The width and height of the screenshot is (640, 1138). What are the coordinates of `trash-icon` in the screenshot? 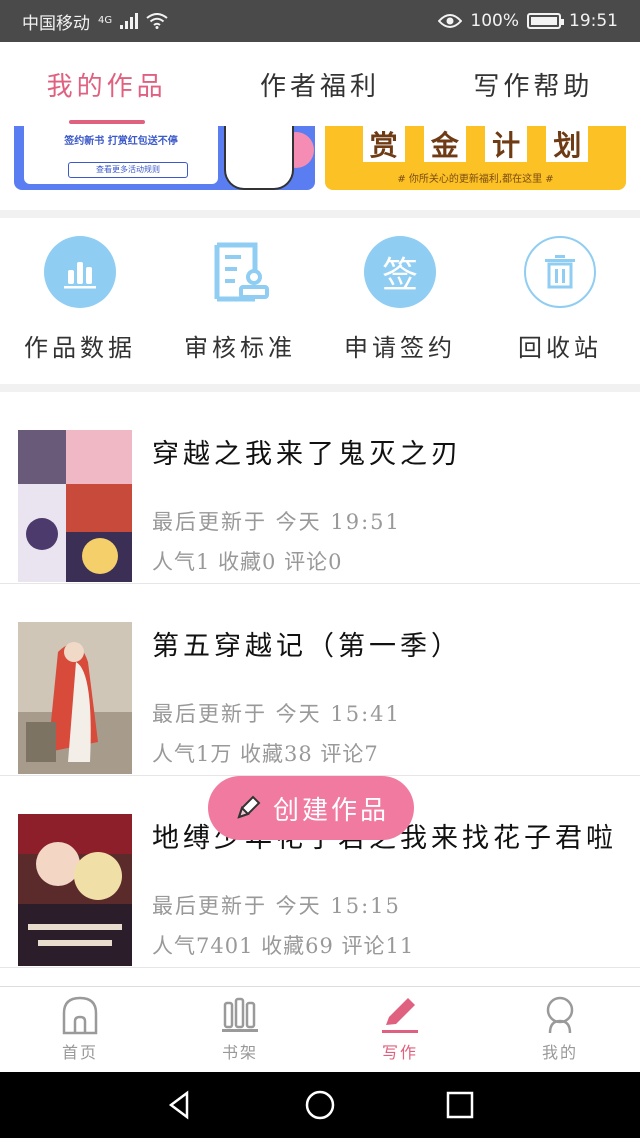 It's located at (560, 272).